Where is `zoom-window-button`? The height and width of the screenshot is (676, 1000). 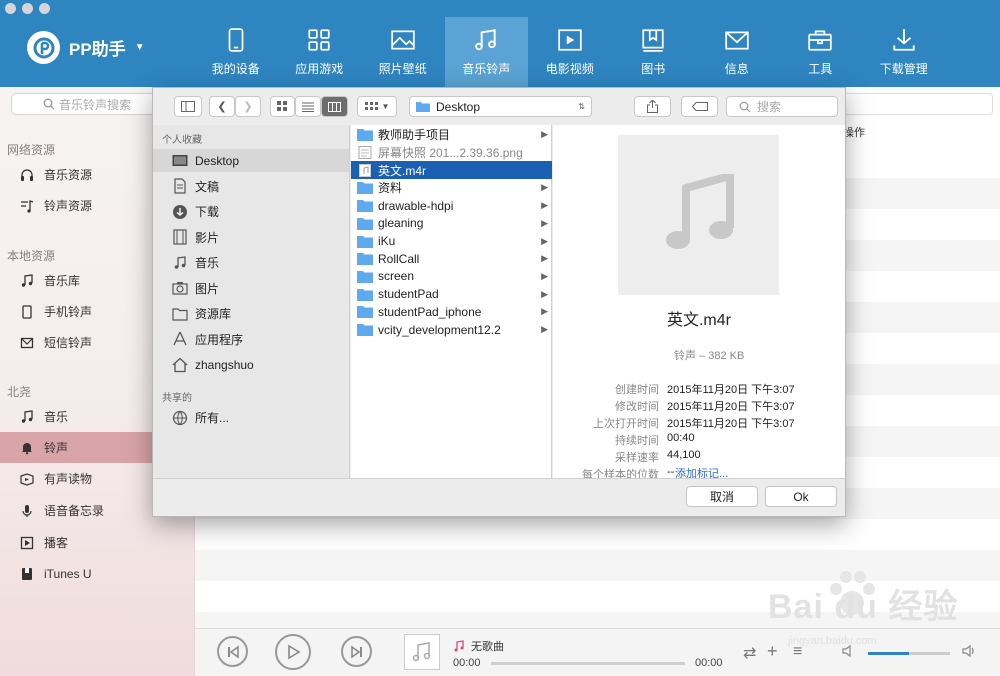
zoom-window-button is located at coordinates (44, 8).